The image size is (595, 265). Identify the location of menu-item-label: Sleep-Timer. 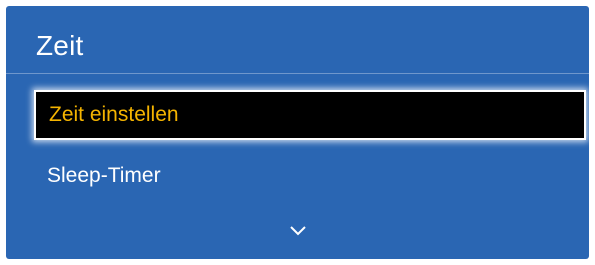
(104, 175).